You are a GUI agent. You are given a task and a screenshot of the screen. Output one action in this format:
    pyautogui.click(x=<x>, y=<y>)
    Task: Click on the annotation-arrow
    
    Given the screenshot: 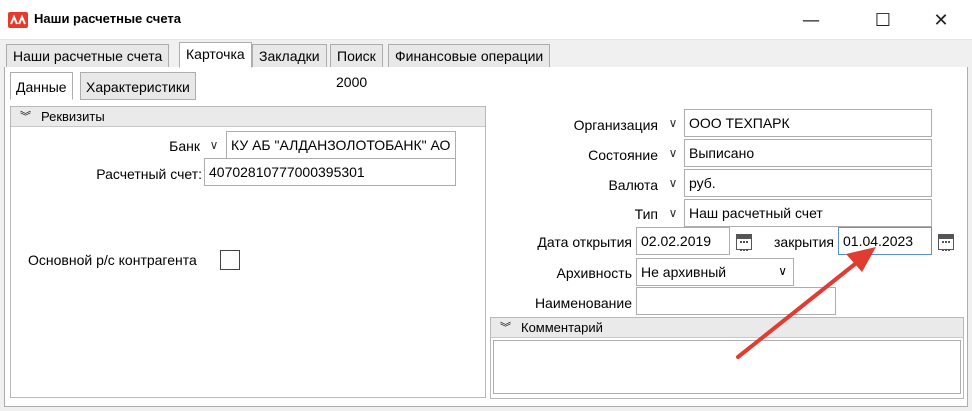 What is the action you would take?
    pyautogui.click(x=806, y=303)
    